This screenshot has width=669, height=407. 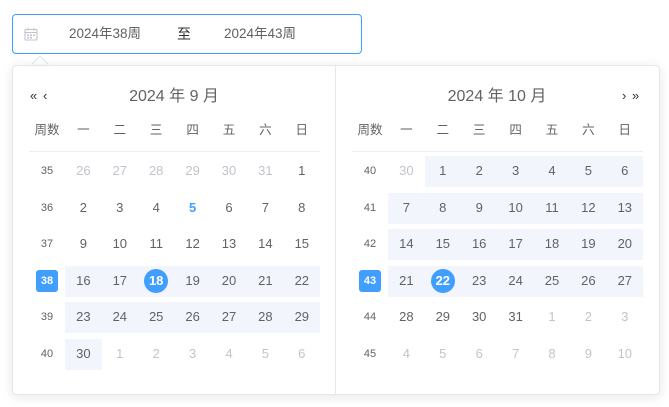 I want to click on week-row: 45 4 5 6 7 8 9 10, so click(x=497, y=353).